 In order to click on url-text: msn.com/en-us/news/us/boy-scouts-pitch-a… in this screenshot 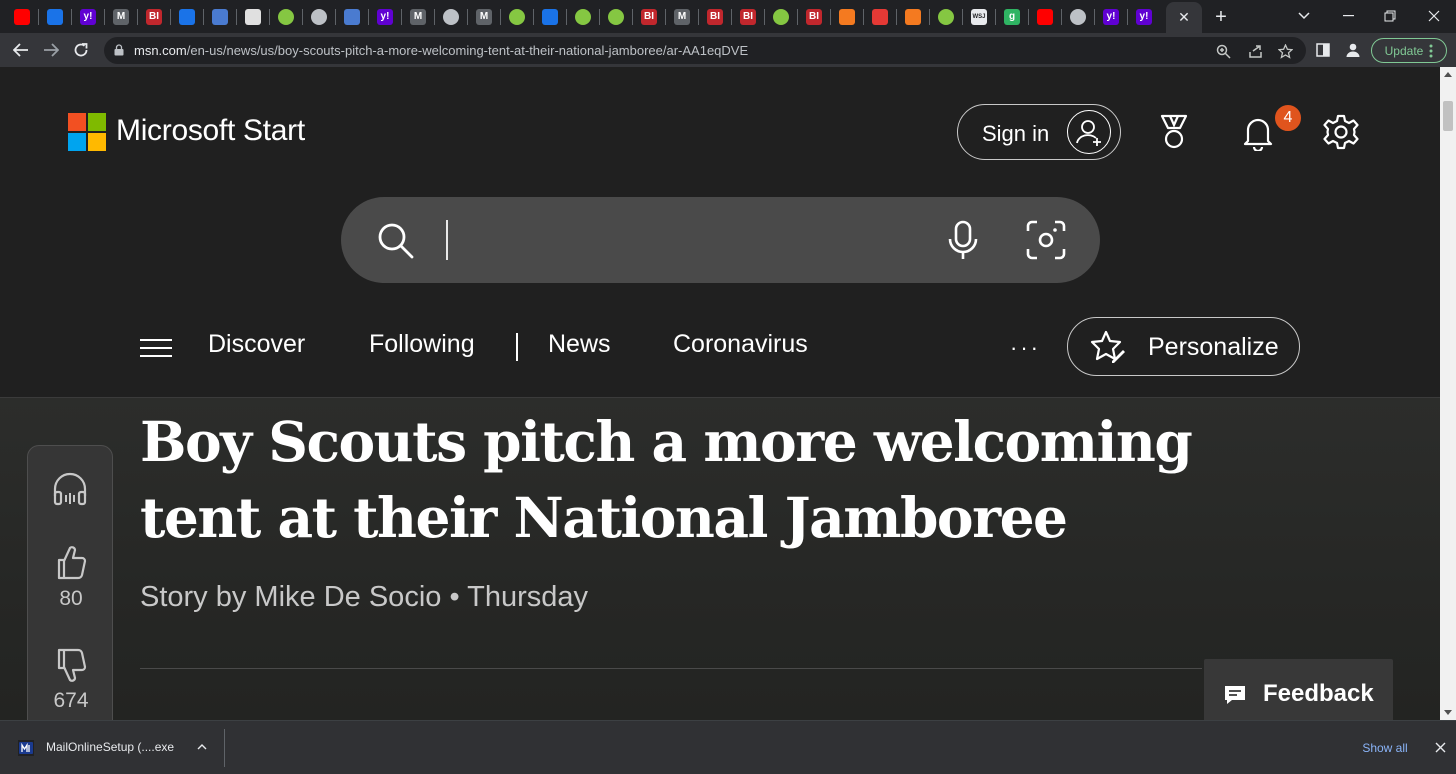, I will do `click(441, 50)`.